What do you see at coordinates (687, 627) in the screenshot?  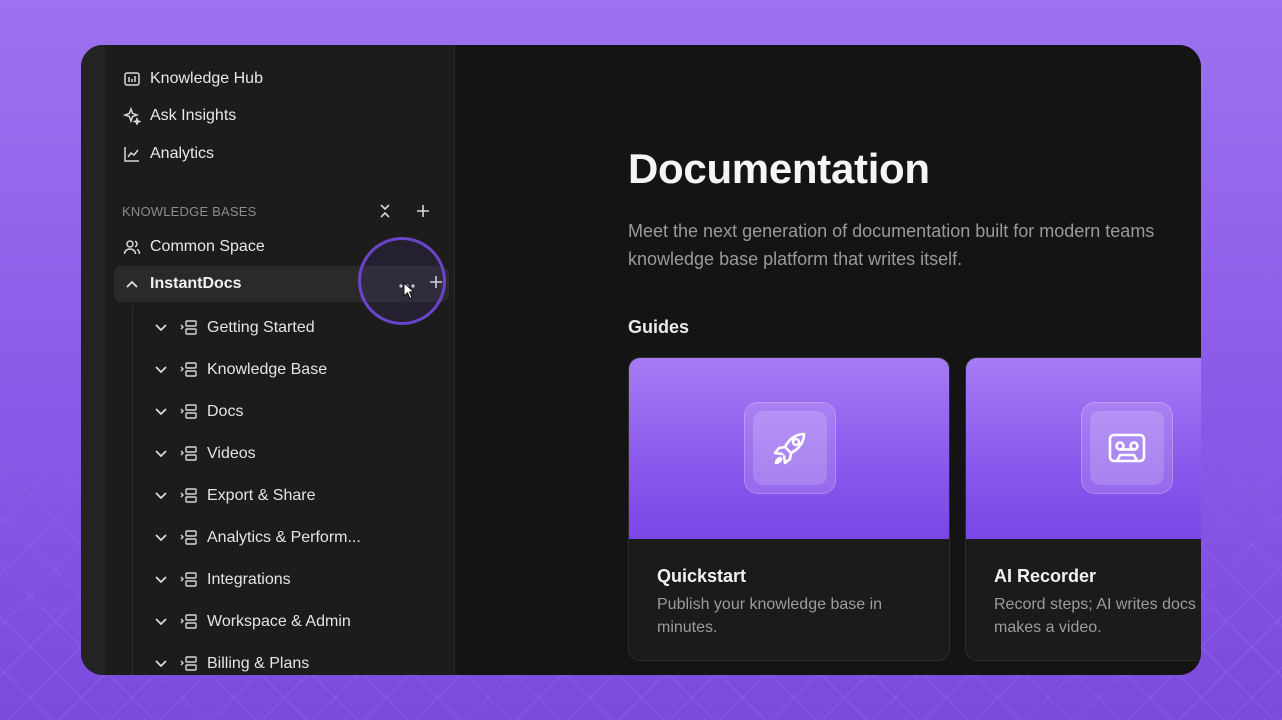 I see `card-desc-line: minutes.` at bounding box center [687, 627].